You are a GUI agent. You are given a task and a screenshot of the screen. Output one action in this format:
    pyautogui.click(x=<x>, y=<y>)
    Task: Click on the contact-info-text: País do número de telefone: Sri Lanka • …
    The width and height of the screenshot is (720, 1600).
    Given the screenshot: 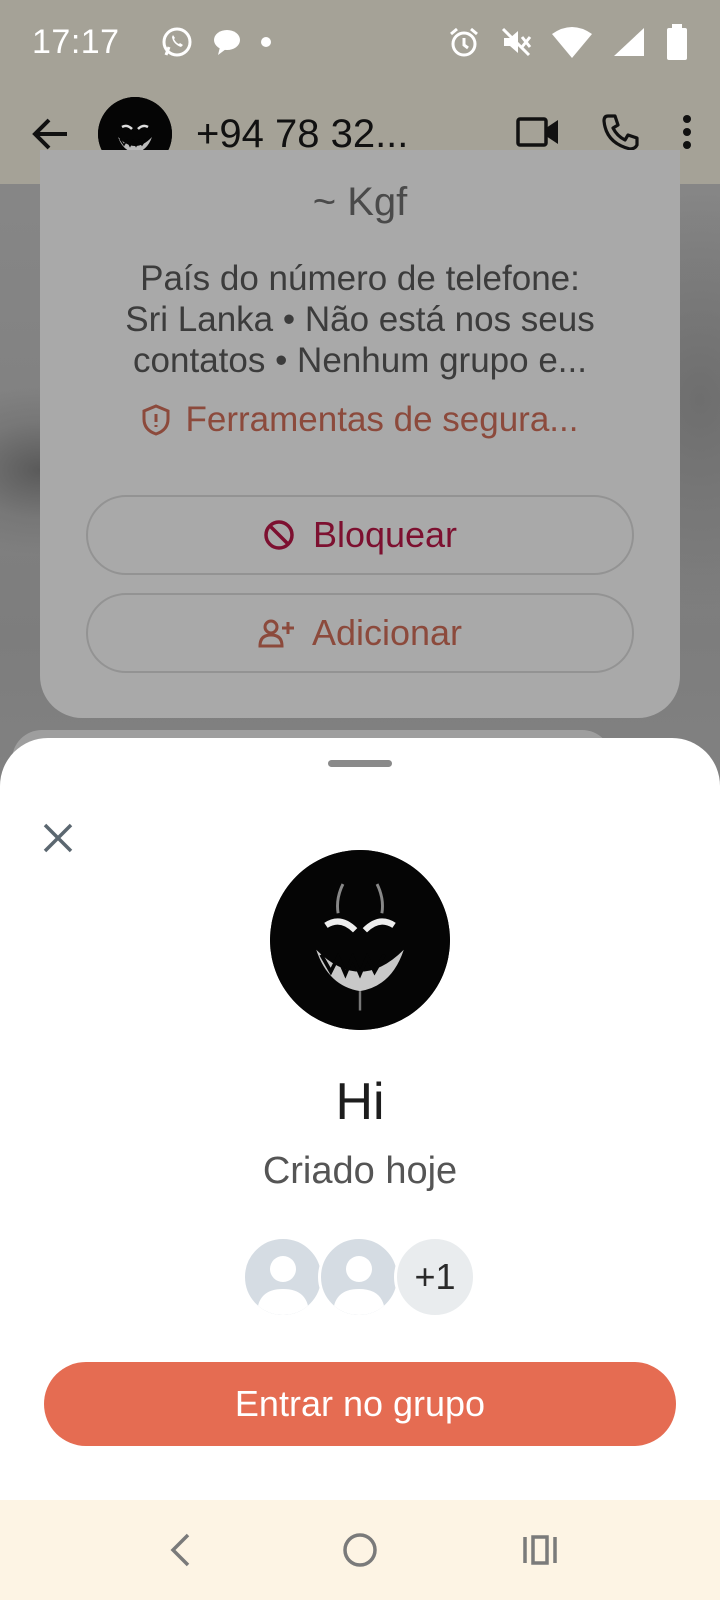 What is the action you would take?
    pyautogui.click(x=360, y=319)
    